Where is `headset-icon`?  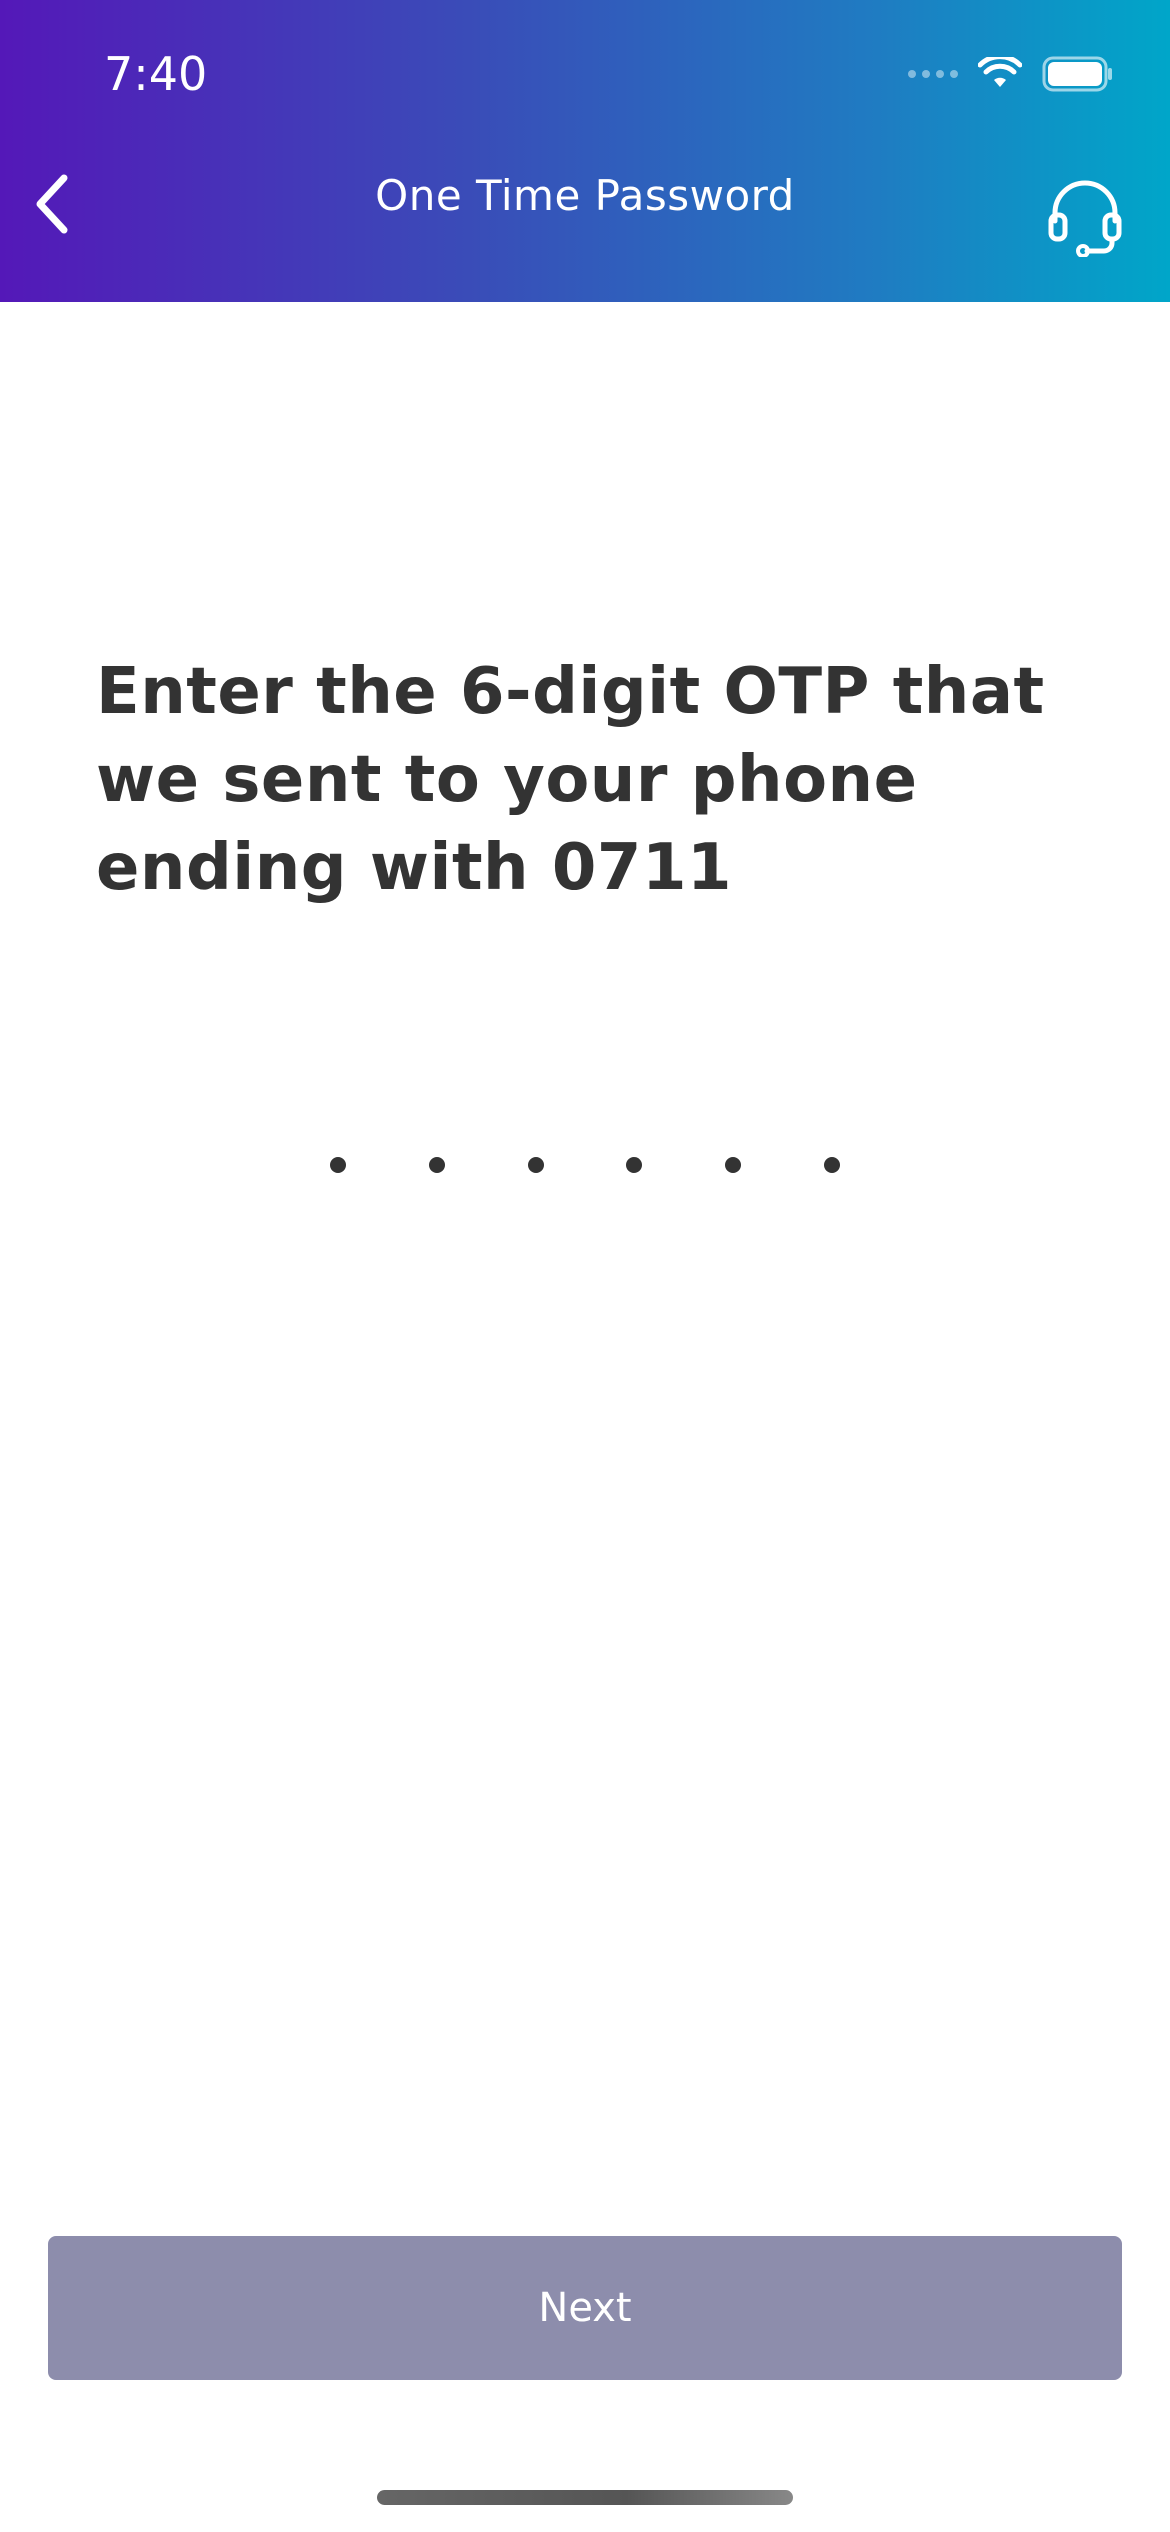
headset-icon is located at coordinates (1085, 218).